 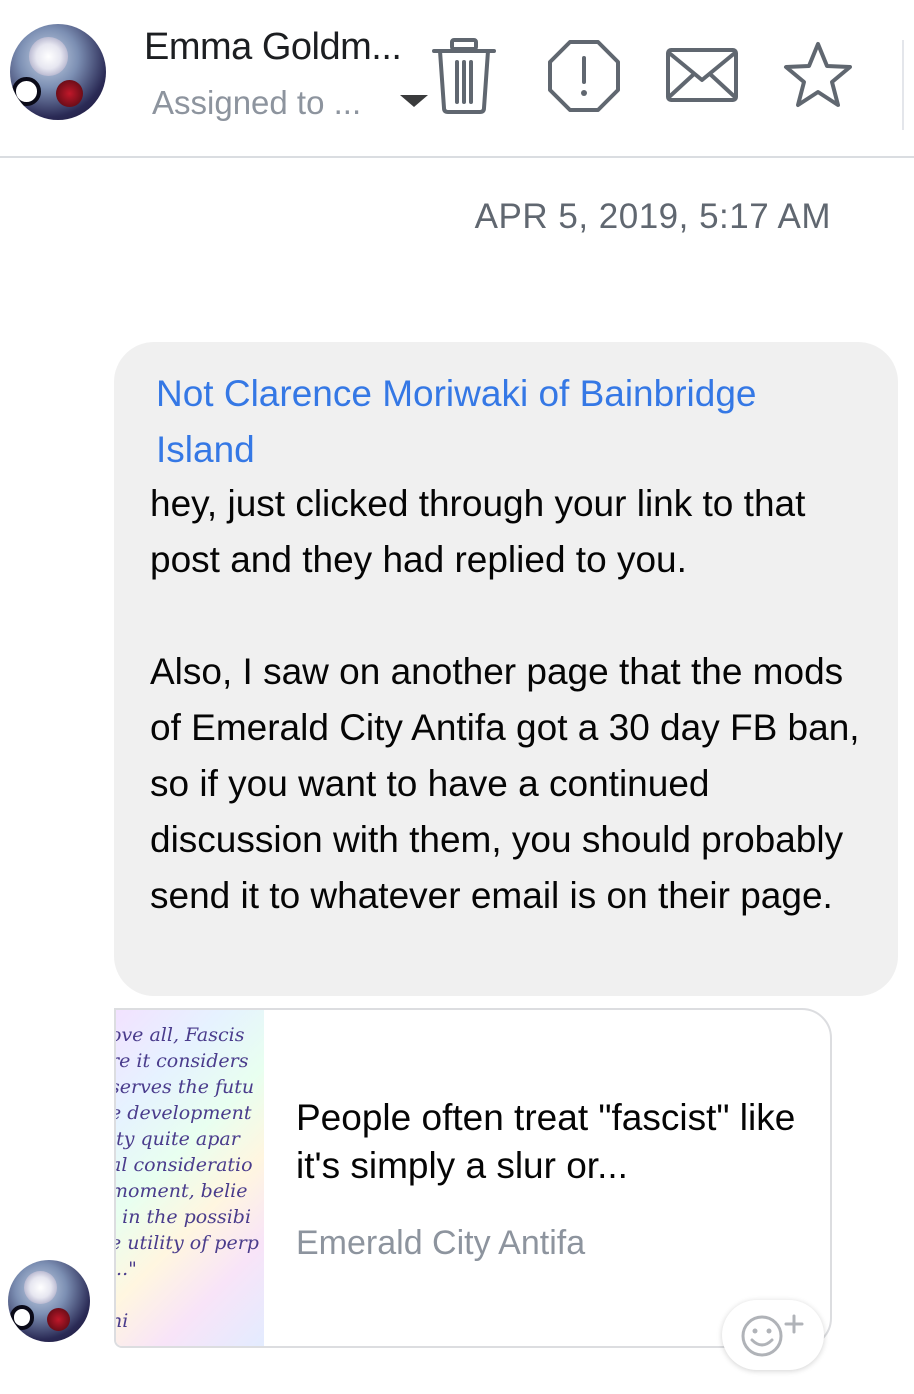 I want to click on star-icon, so click(x=818, y=76).